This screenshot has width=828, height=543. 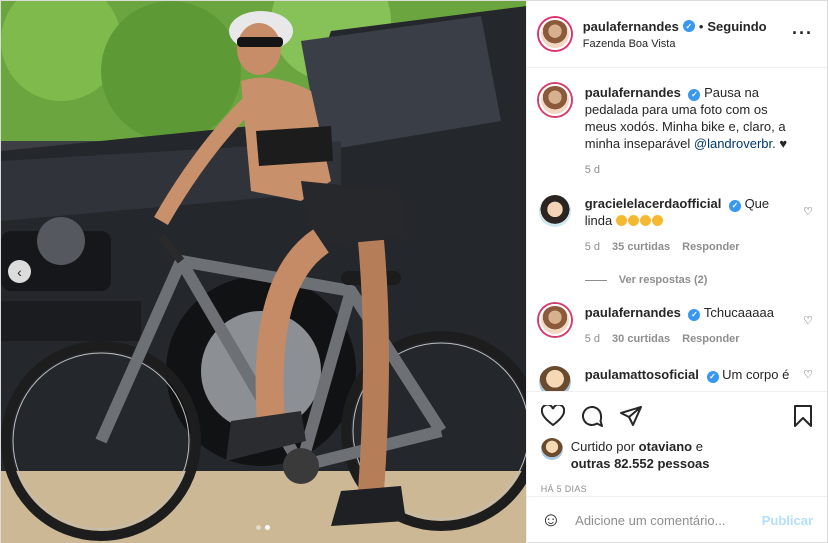 What do you see at coordinates (592, 416) in the screenshot?
I see `comment-bubble-icon` at bounding box center [592, 416].